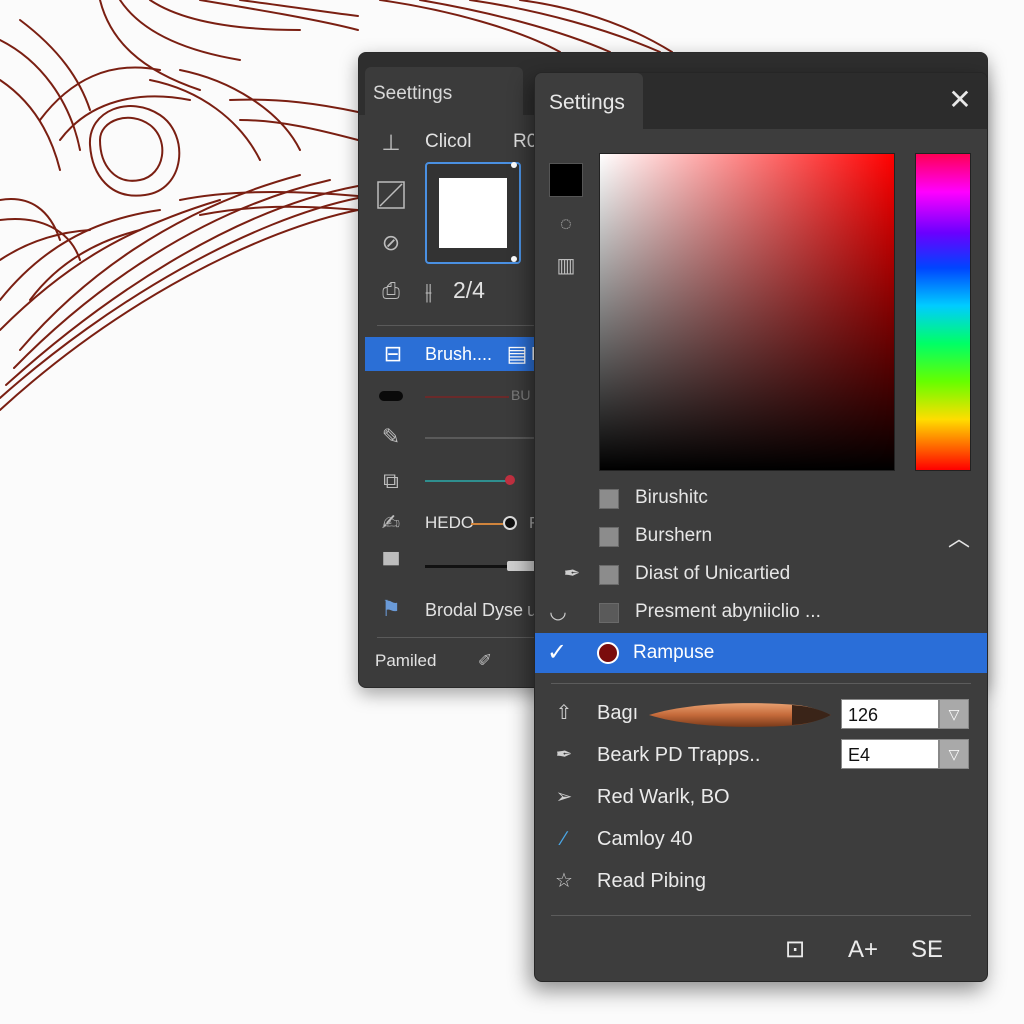  Describe the element at coordinates (572, 574) in the screenshot. I see `eyedropper-icon: ✒` at that location.